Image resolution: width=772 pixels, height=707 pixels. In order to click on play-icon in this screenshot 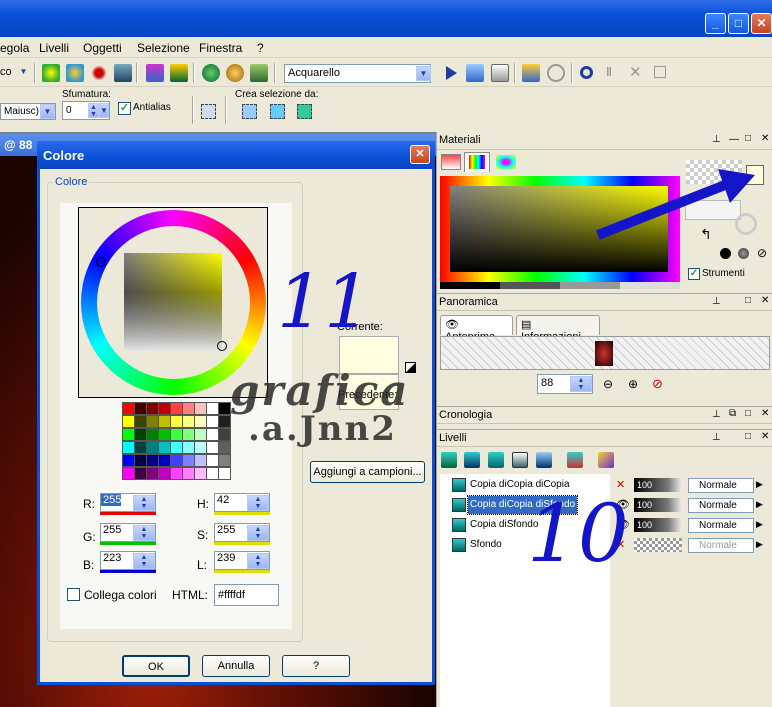, I will do `click(451, 73)`.